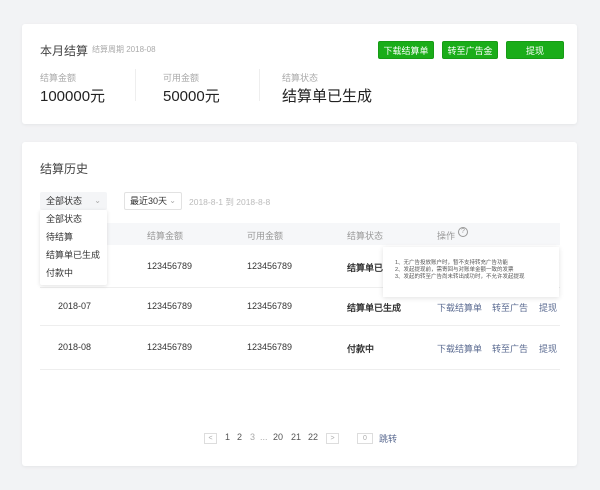 This screenshot has width=600, height=490. What do you see at coordinates (210, 438) in the screenshot?
I see `prev-page-button: <` at bounding box center [210, 438].